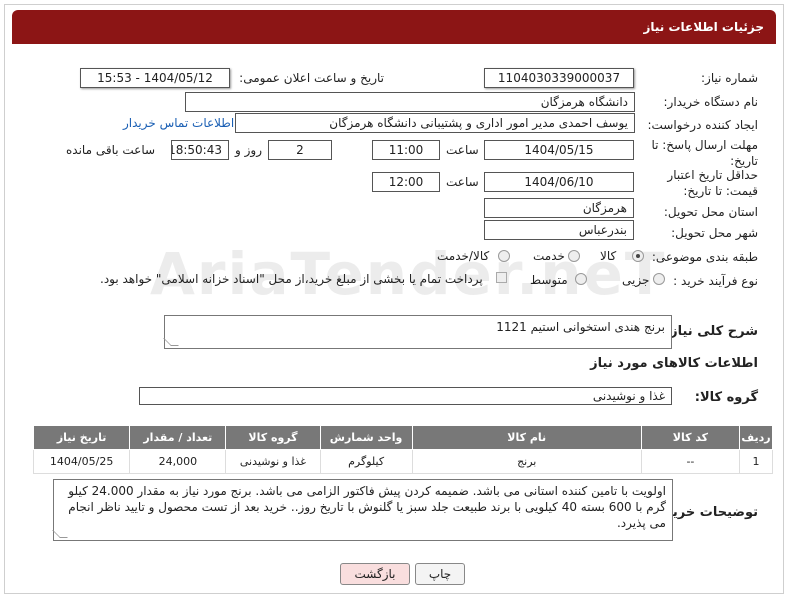 The image size is (788, 598). Describe the element at coordinates (178, 123) in the screenshot. I see `buyer-contact-link: اطلاعات تماس خریدار` at that location.